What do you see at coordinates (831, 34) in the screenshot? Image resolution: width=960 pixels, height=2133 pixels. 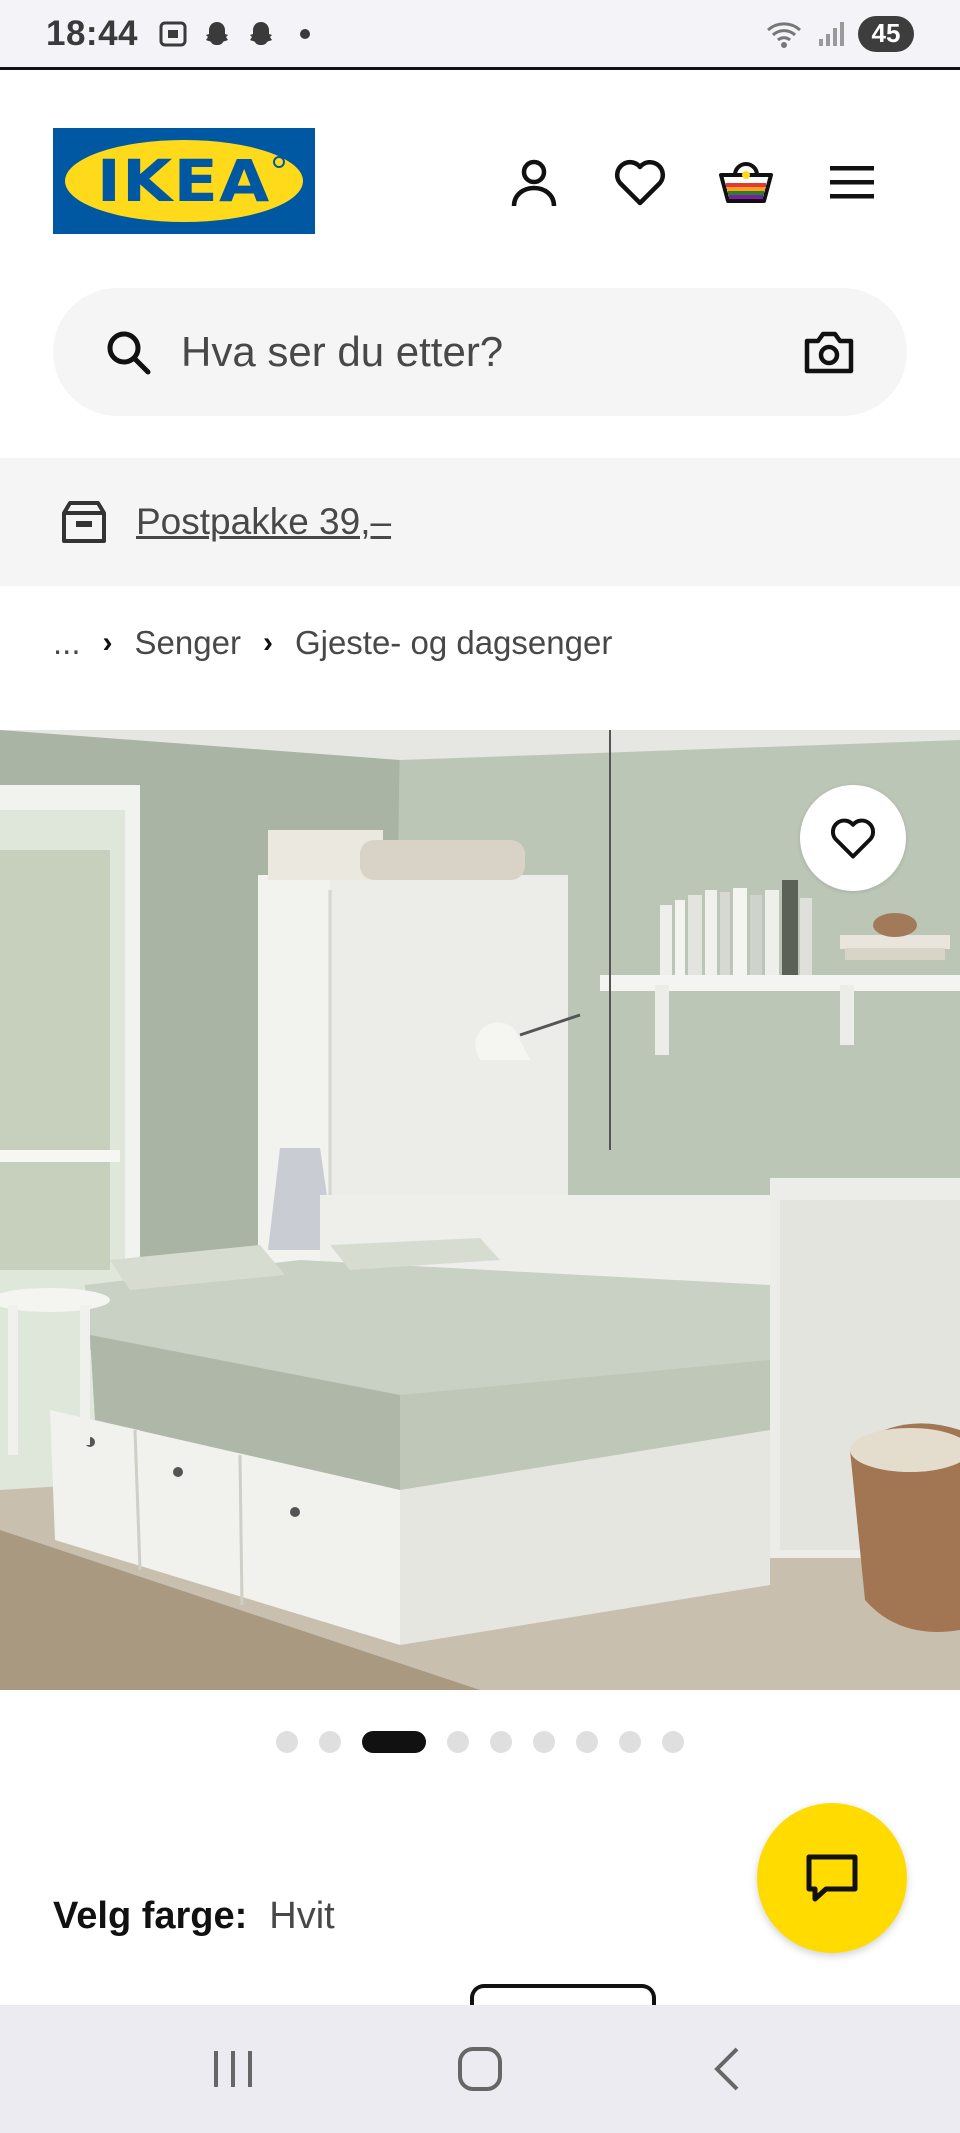 I see `signal-icon` at bounding box center [831, 34].